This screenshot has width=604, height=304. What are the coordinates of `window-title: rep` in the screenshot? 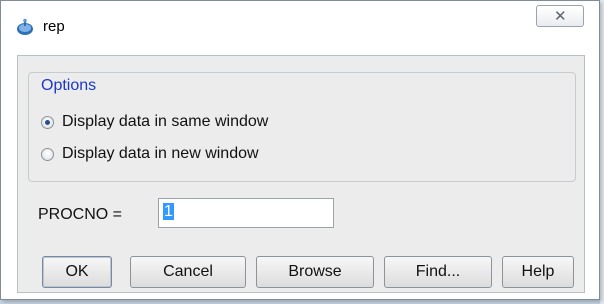 It's located at (54, 26).